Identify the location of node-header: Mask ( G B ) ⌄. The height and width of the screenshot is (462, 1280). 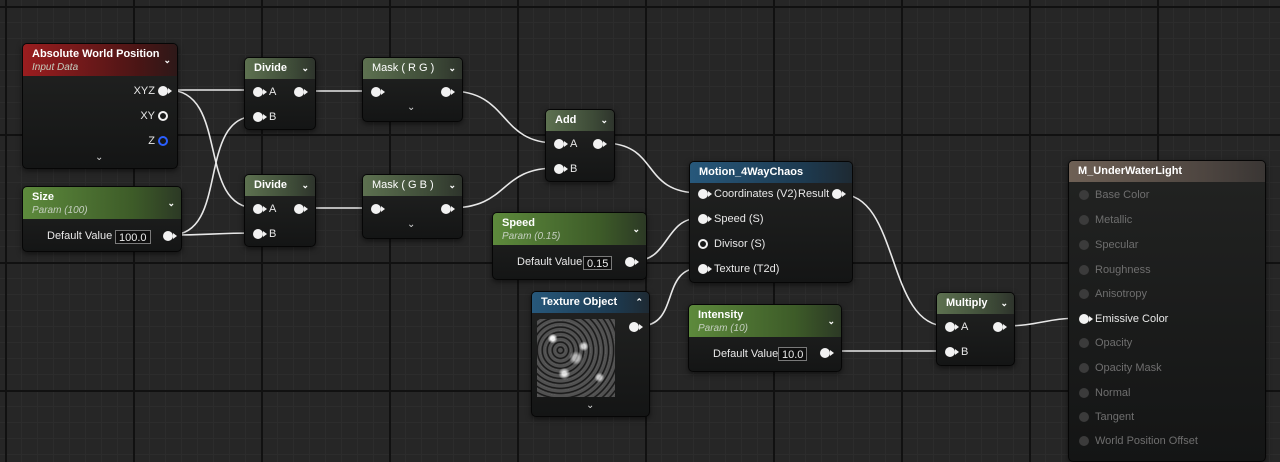
(412, 185).